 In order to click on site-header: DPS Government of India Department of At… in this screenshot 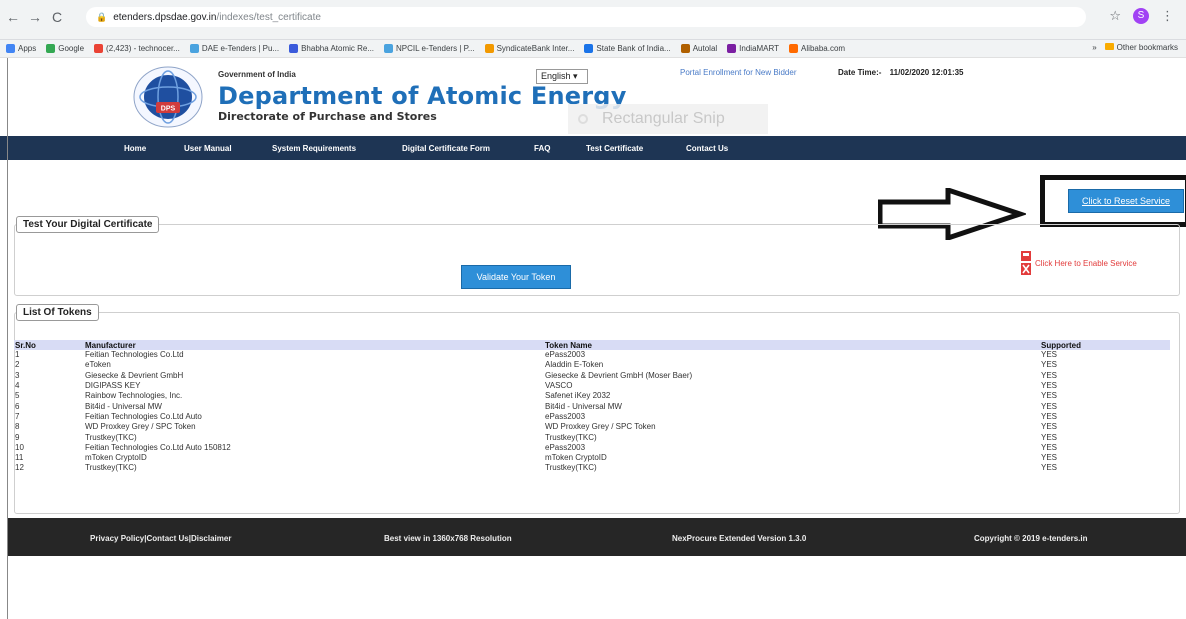, I will do `click(593, 97)`.